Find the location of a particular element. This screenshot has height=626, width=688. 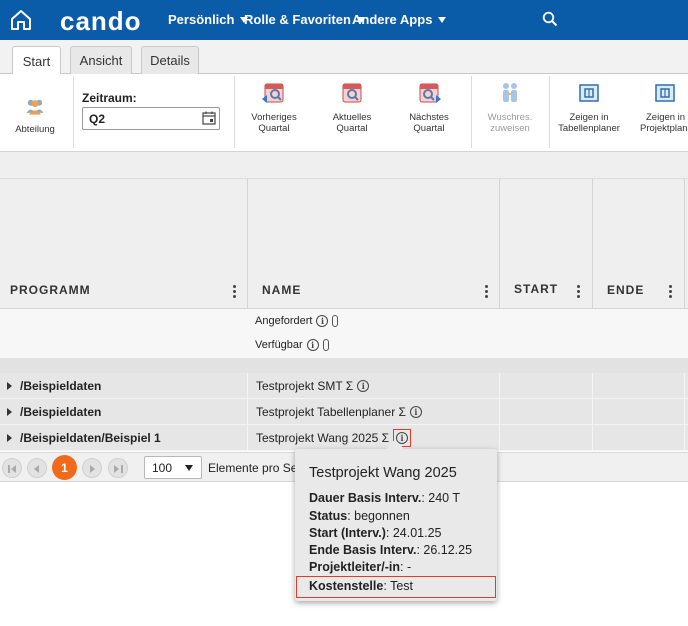

wunschres-zuweisen-button: Wuschres. zuweisen is located at coordinates (510, 107).